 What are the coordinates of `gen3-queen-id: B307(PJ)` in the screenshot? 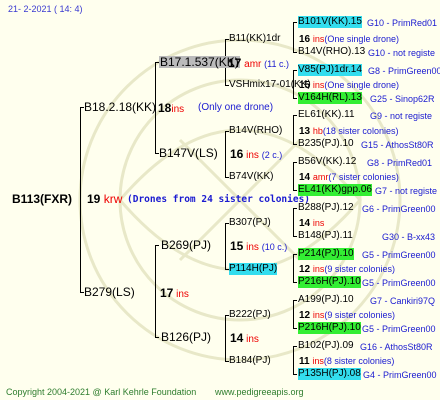 It's located at (250, 223).